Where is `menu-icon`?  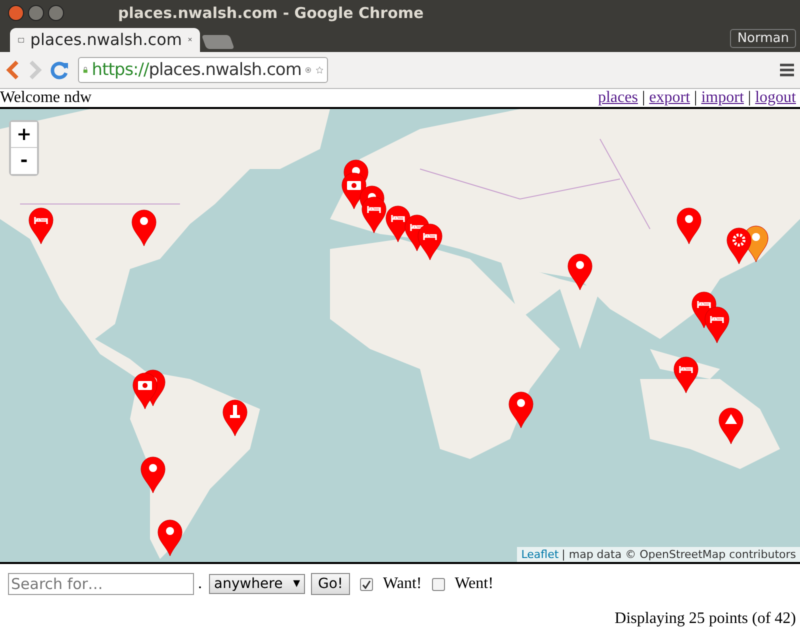 menu-icon is located at coordinates (787, 69).